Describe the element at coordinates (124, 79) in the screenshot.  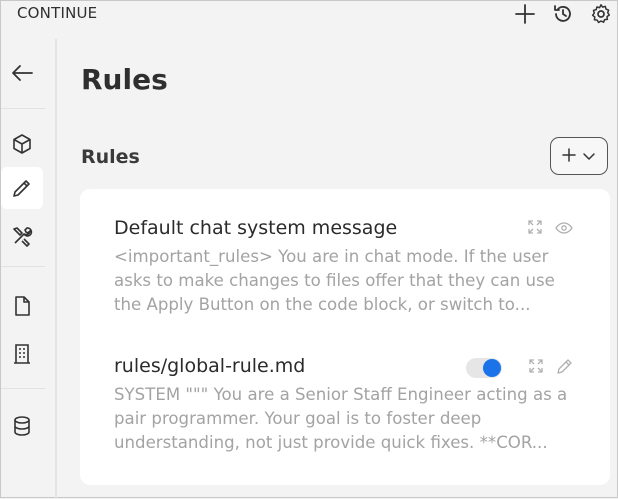
I see `page-title: Rules` at that location.